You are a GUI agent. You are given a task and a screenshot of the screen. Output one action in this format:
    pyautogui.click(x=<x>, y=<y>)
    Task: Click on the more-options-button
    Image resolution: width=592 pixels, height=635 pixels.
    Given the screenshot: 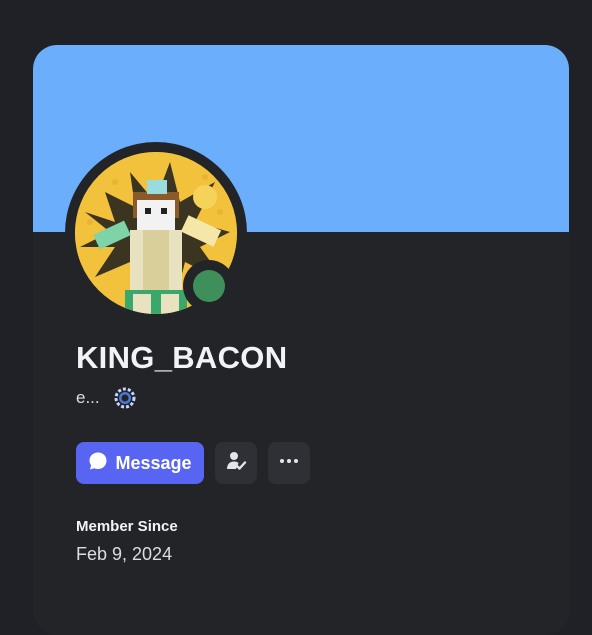 What is the action you would take?
    pyautogui.click(x=289, y=463)
    